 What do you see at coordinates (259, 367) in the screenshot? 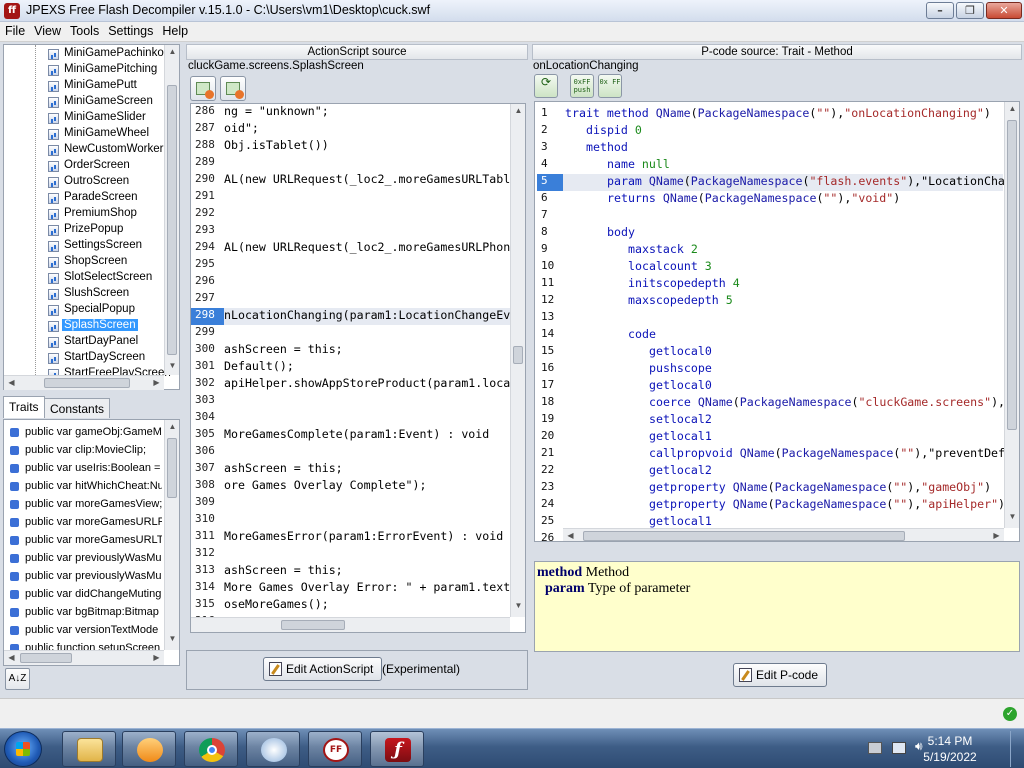
I see `code-line: Default();` at bounding box center [259, 367].